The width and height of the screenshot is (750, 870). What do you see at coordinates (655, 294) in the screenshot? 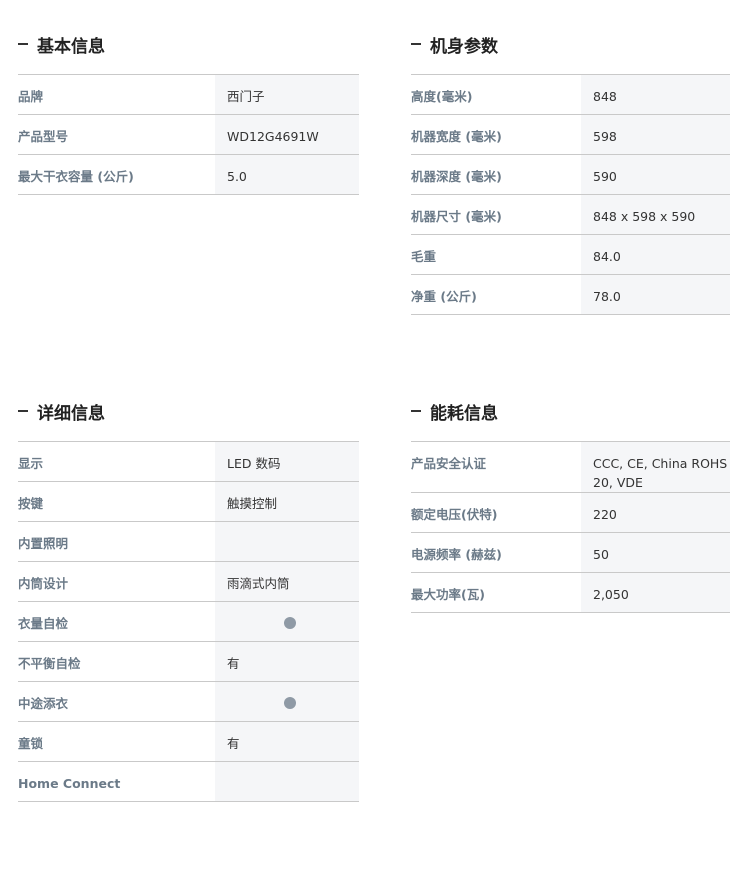
I see `spec-value: 78.0` at bounding box center [655, 294].